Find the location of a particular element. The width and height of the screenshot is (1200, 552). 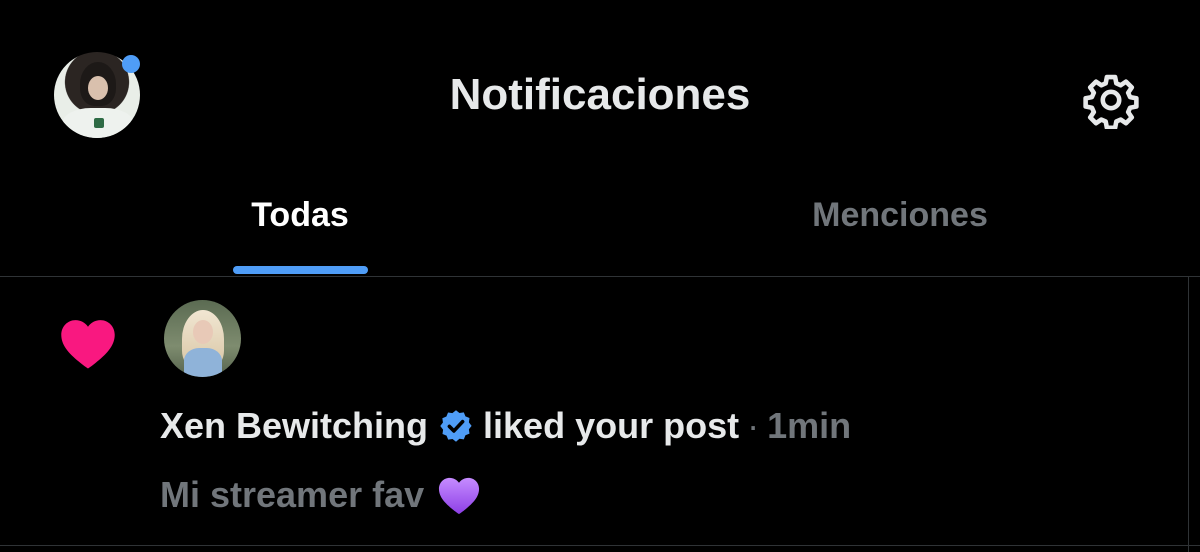

post-preview: Mi streamer fav is located at coordinates (321, 495).